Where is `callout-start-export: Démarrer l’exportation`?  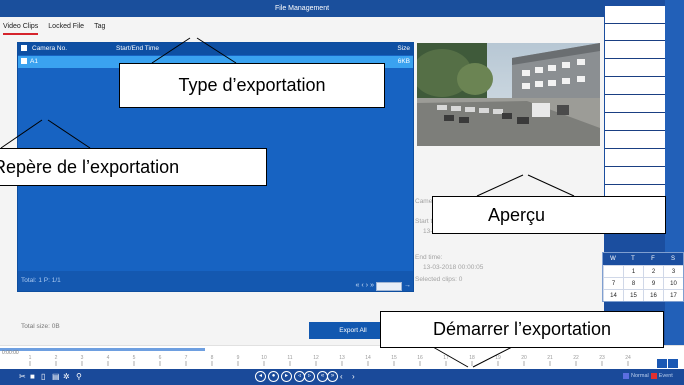 callout-start-export: Démarrer l’exportation is located at coordinates (522, 329).